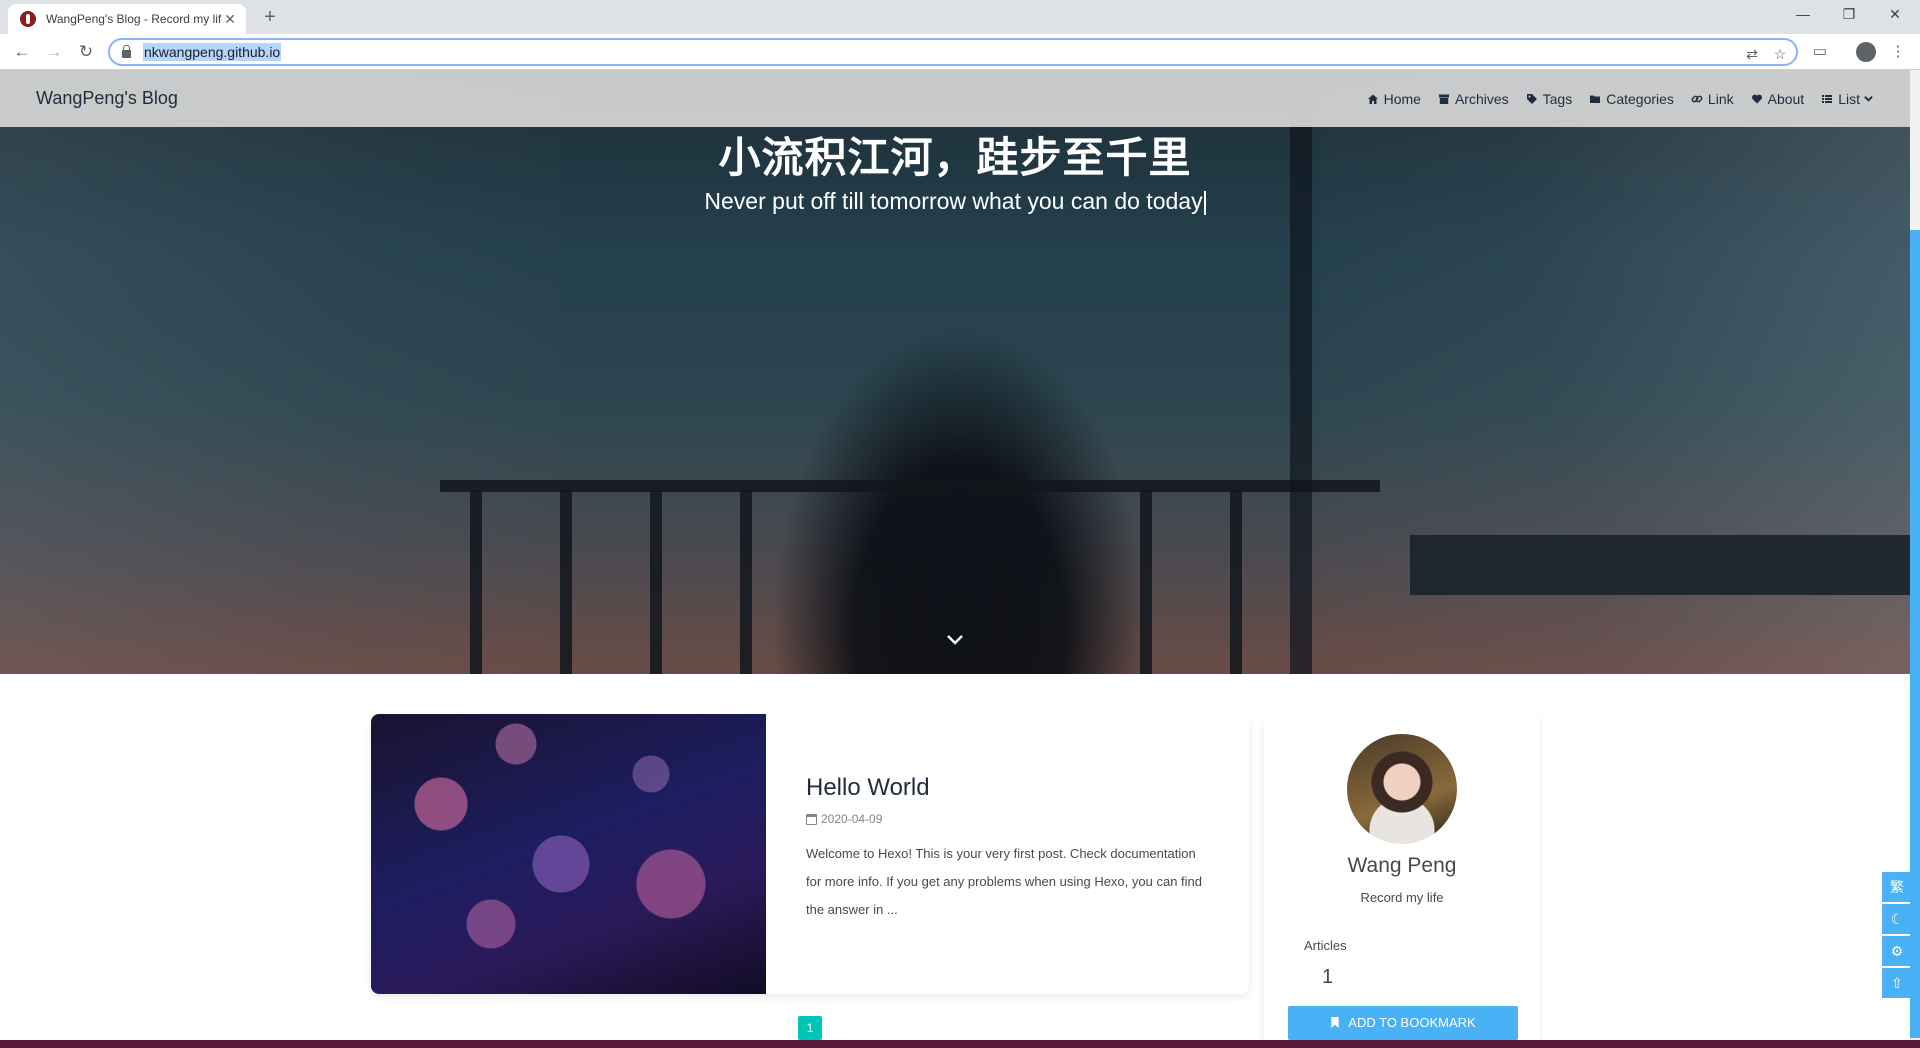 This screenshot has height=1048, width=1920. What do you see at coordinates (1402, 897) in the screenshot?
I see `author-description: Record my life` at bounding box center [1402, 897].